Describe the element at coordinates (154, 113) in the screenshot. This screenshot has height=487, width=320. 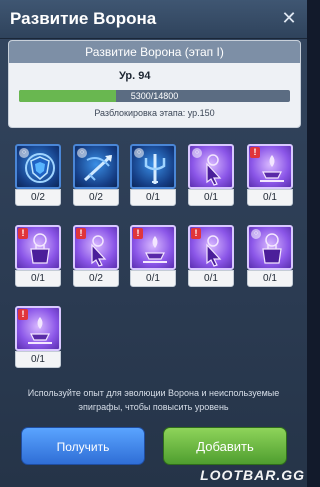
I see `stage-unlock-text: Разблокировка этапа: ур.150` at that location.